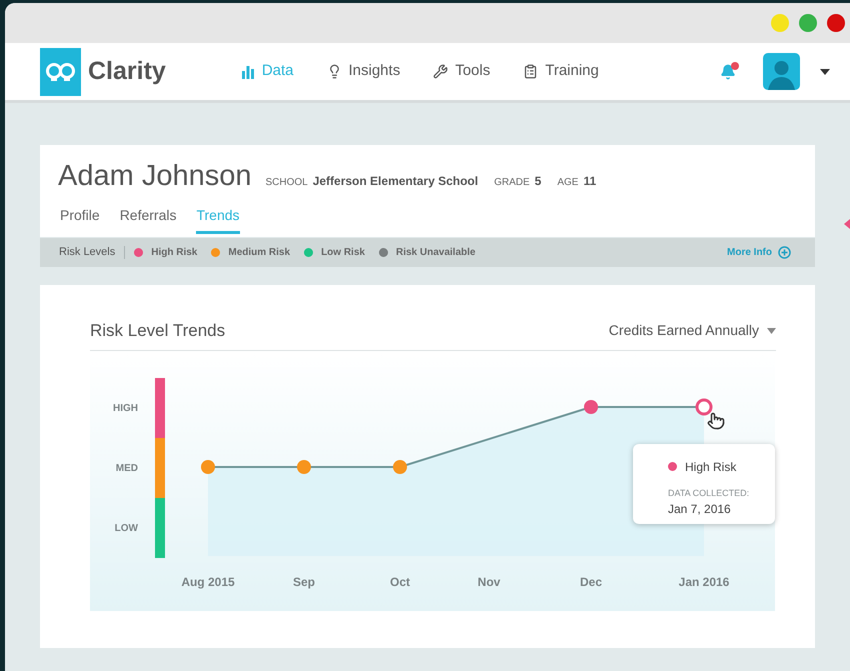 Image resolution: width=850 pixels, height=671 pixels. Describe the element at coordinates (784, 252) in the screenshot. I see `plus-circle-icon` at that location.